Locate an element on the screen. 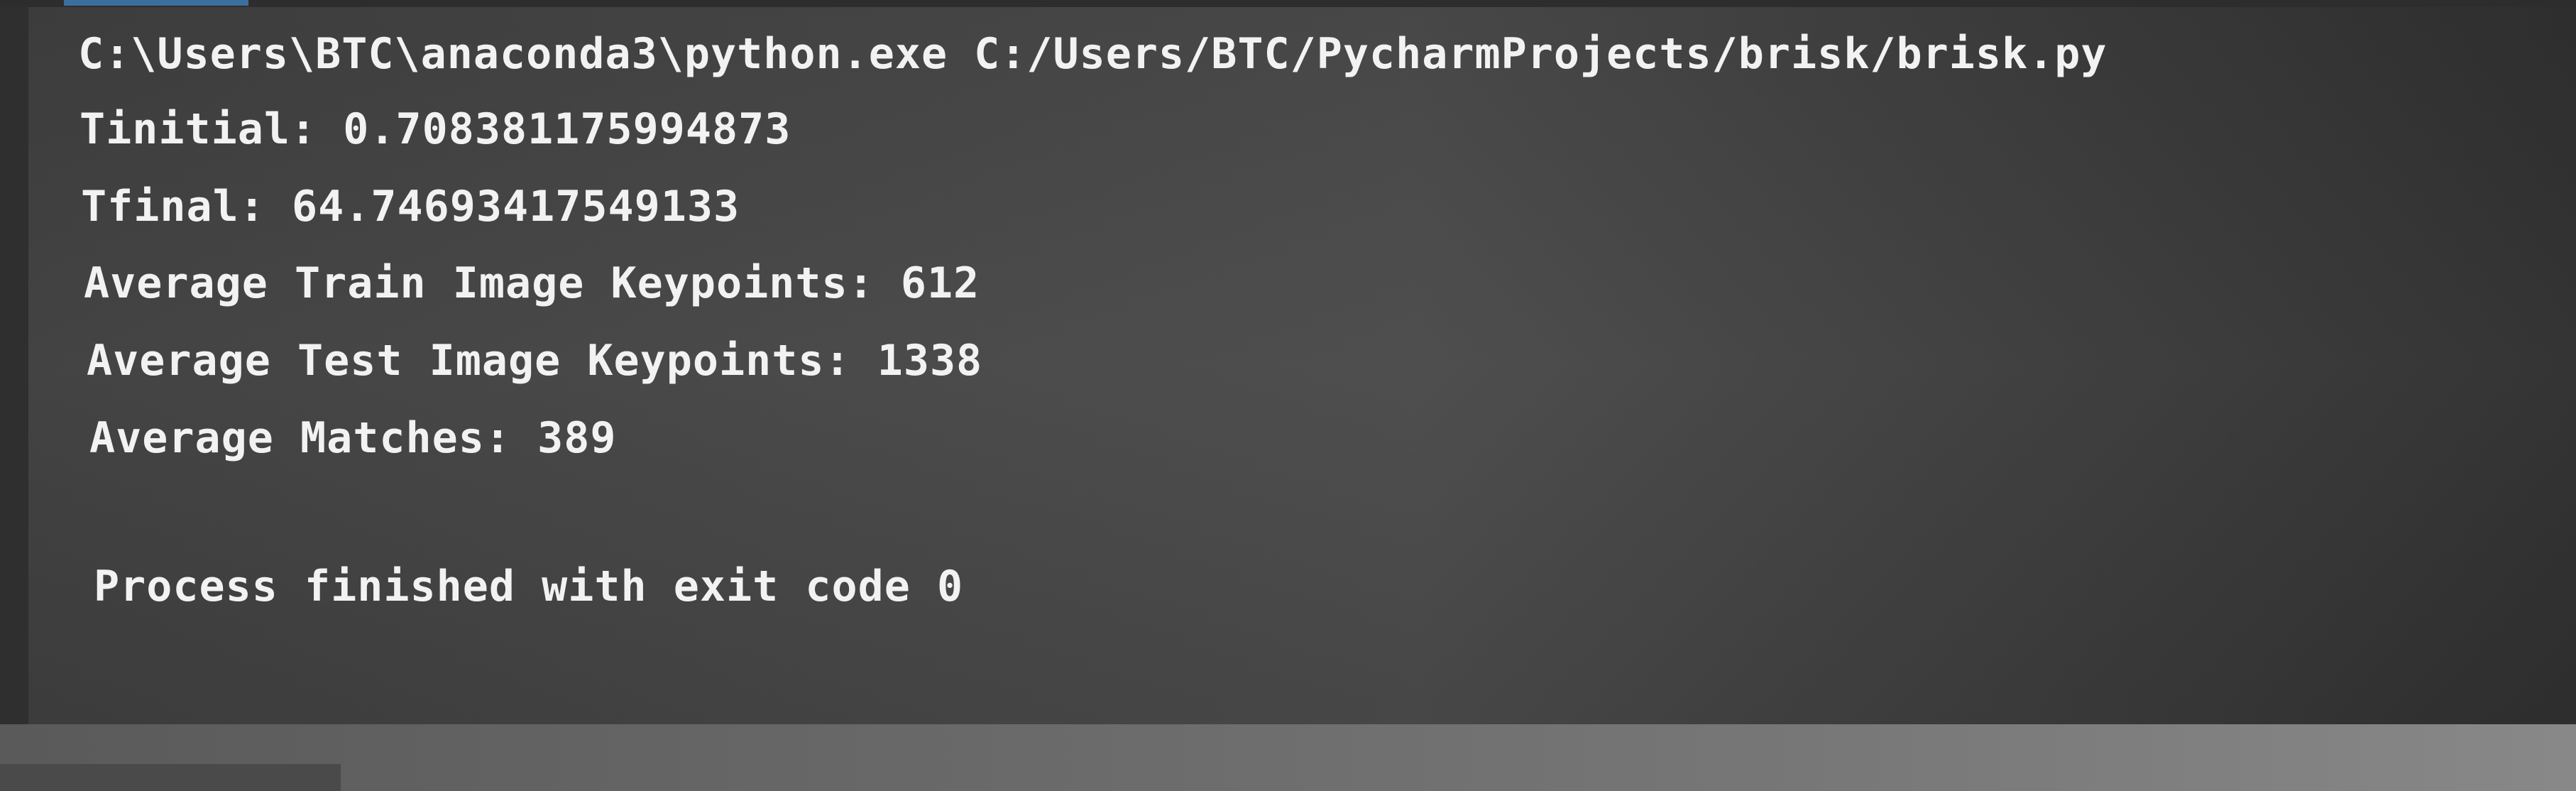 The image size is (2576, 791). window-top-bar is located at coordinates (1288, 3).